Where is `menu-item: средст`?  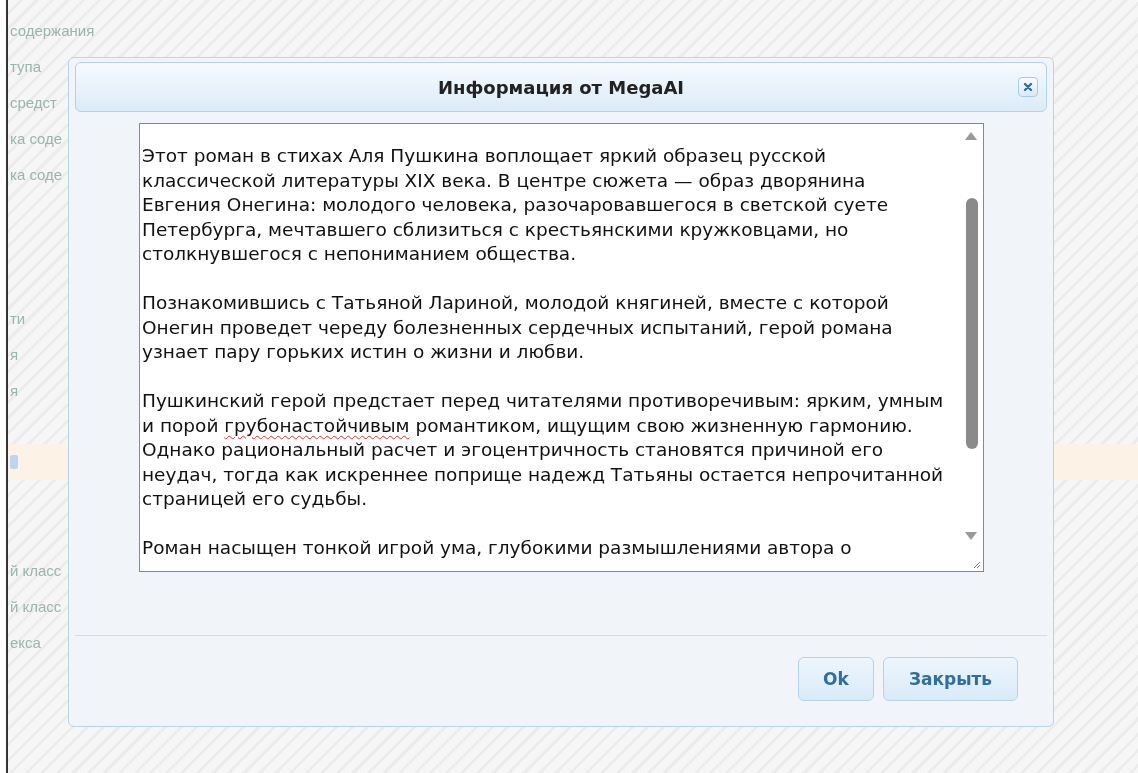
menu-item: средст is located at coordinates (33, 102).